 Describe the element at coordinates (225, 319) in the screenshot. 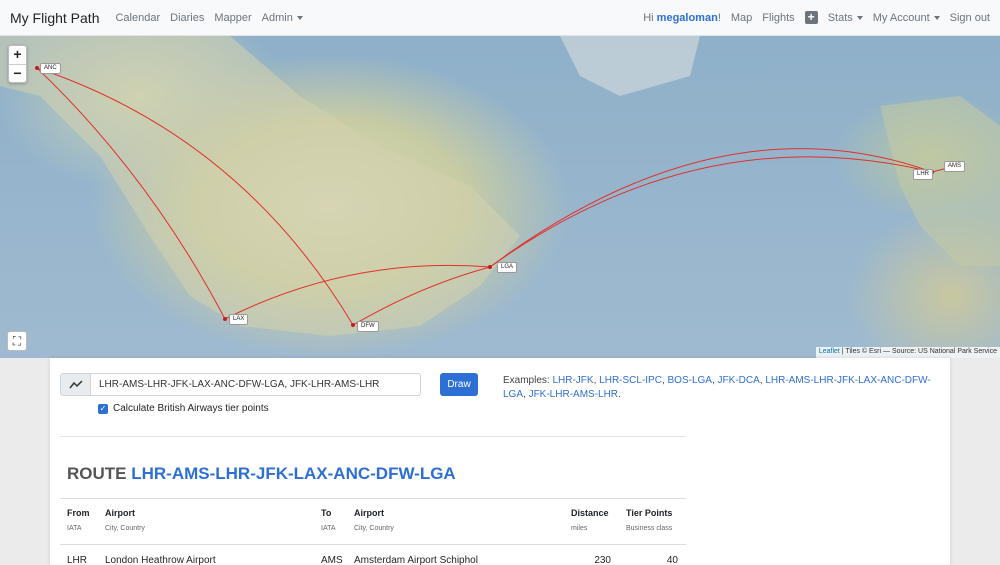

I see `lax-marker` at that location.